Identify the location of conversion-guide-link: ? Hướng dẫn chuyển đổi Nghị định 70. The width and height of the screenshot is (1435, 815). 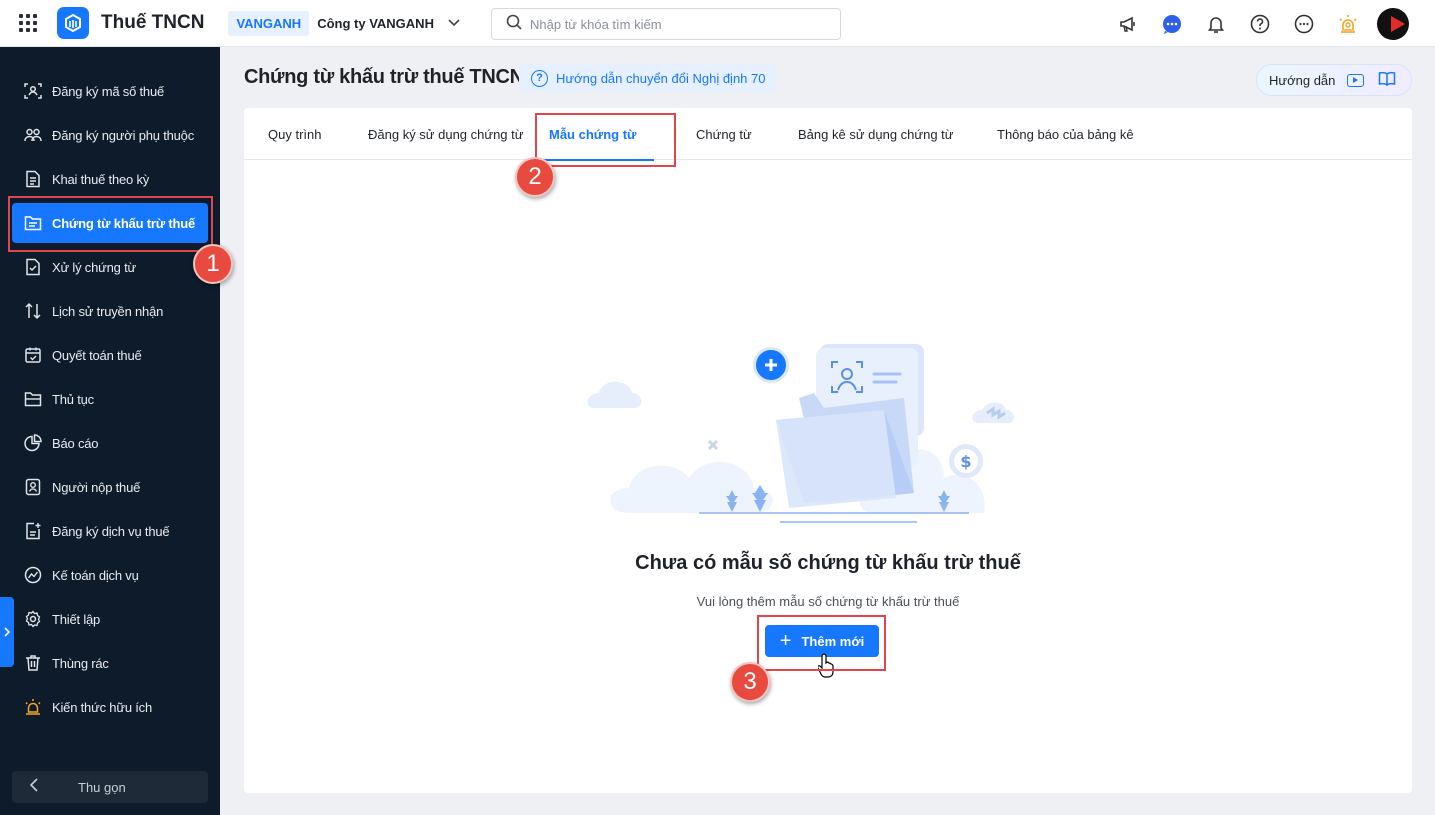
(648, 78).